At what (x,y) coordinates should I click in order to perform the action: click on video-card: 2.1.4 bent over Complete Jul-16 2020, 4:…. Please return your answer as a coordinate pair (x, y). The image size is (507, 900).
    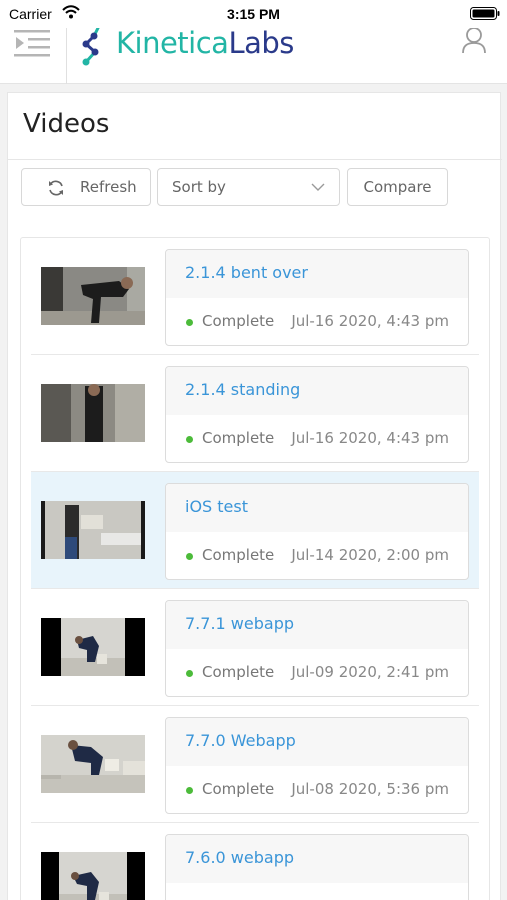
    Looking at the image, I should click on (317, 297).